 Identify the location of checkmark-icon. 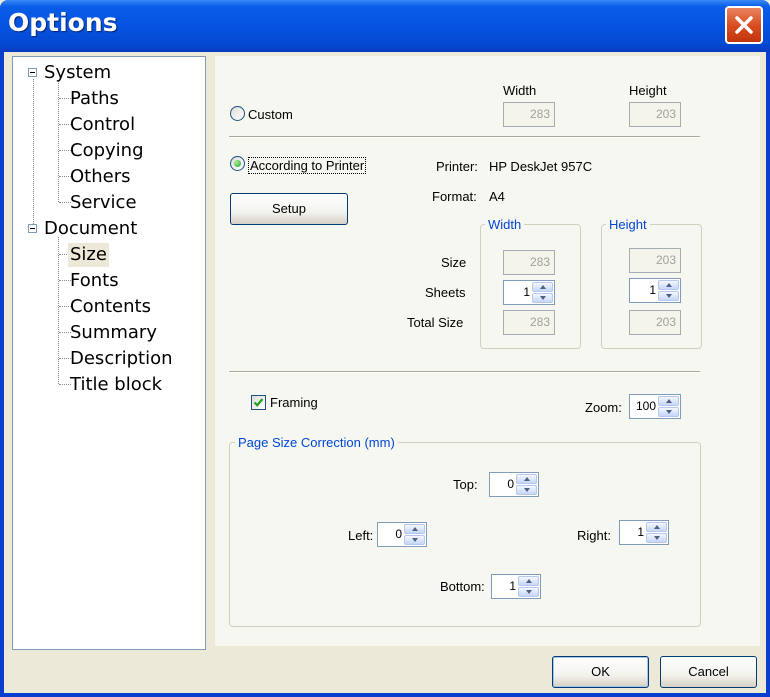
(258, 402).